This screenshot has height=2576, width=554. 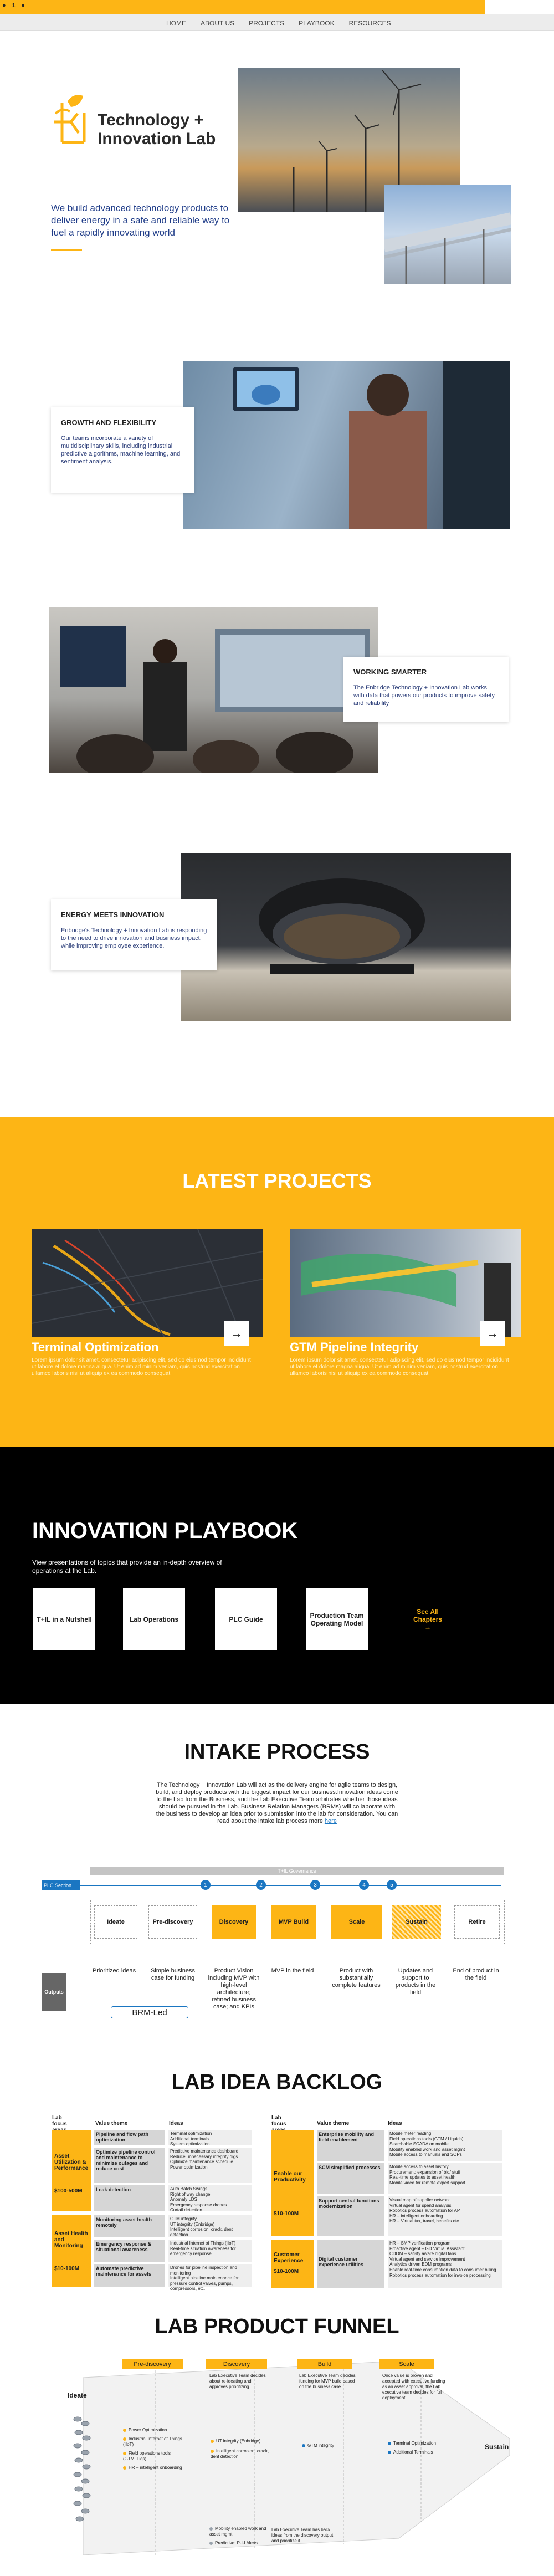 What do you see at coordinates (290, 1885) in the screenshot?
I see `plc-line` at bounding box center [290, 1885].